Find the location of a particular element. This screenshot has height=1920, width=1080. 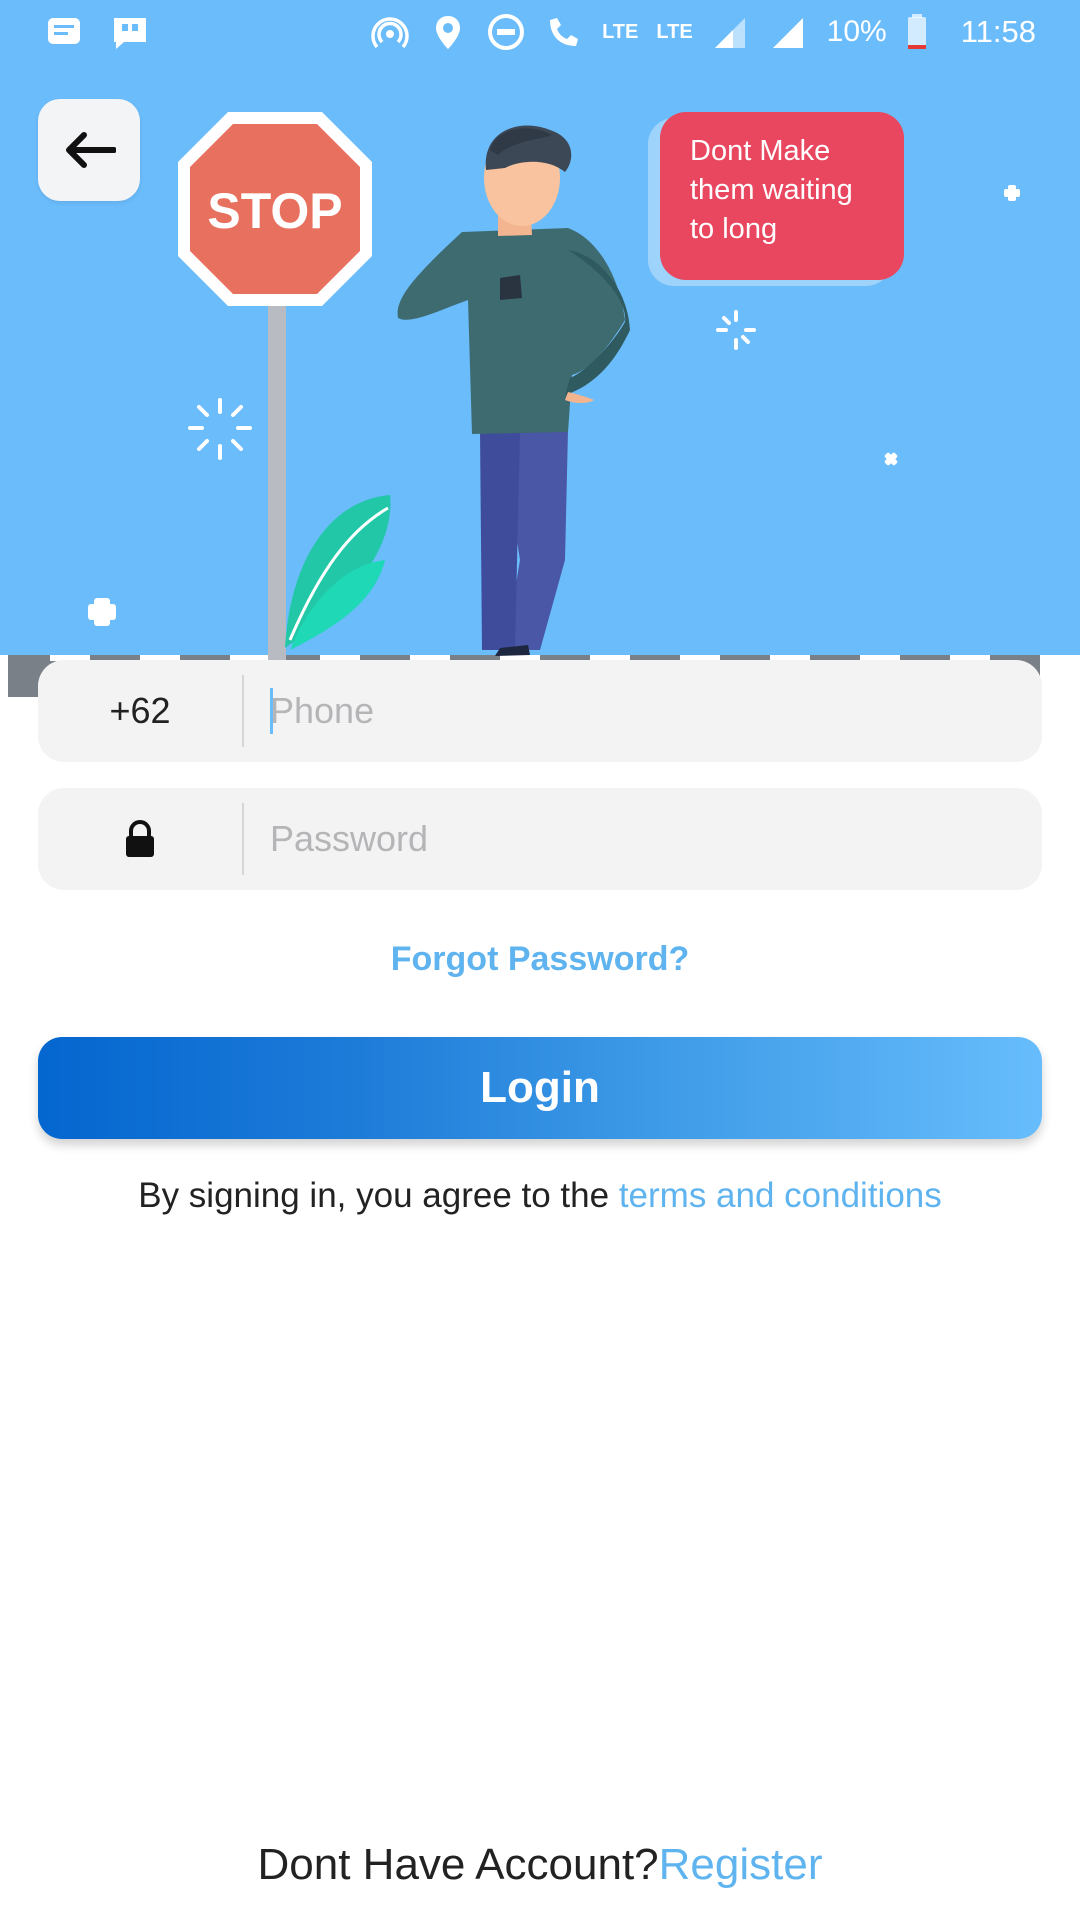

speech-bubble: Dont Make them waiting to long is located at coordinates (782, 196).